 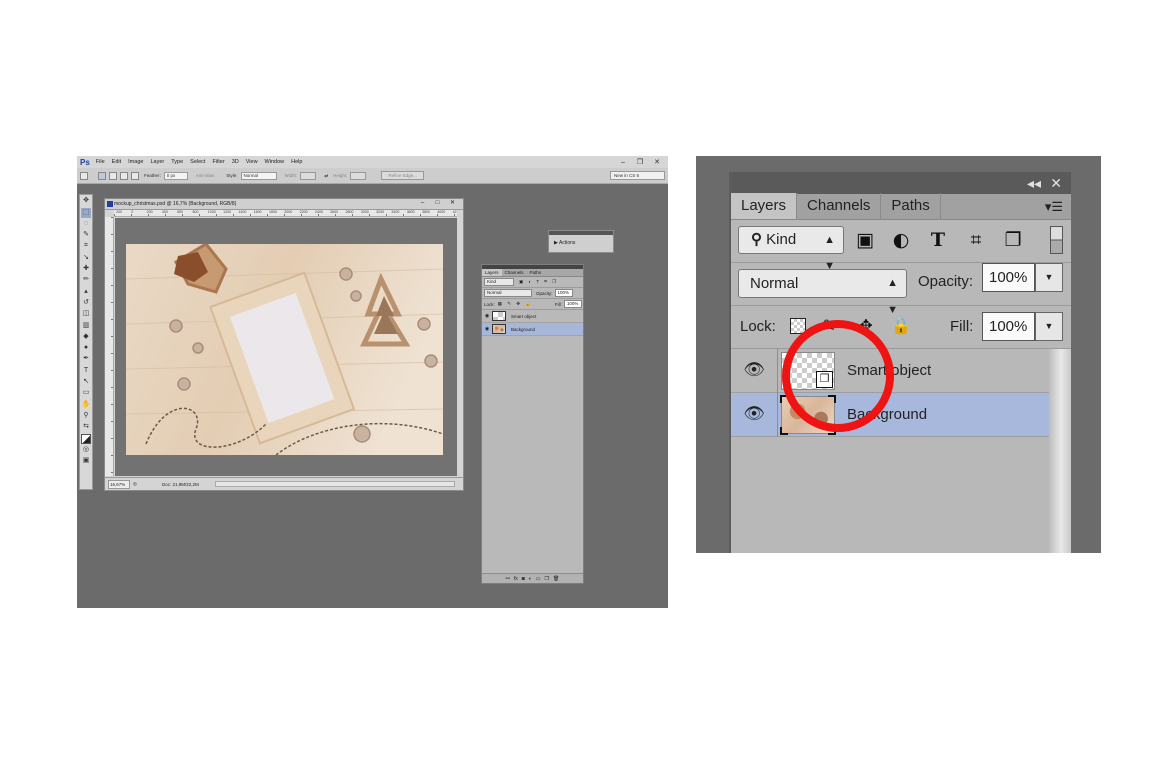 What do you see at coordinates (865, 240) in the screenshot?
I see `image-filter-icon: ▣` at bounding box center [865, 240].